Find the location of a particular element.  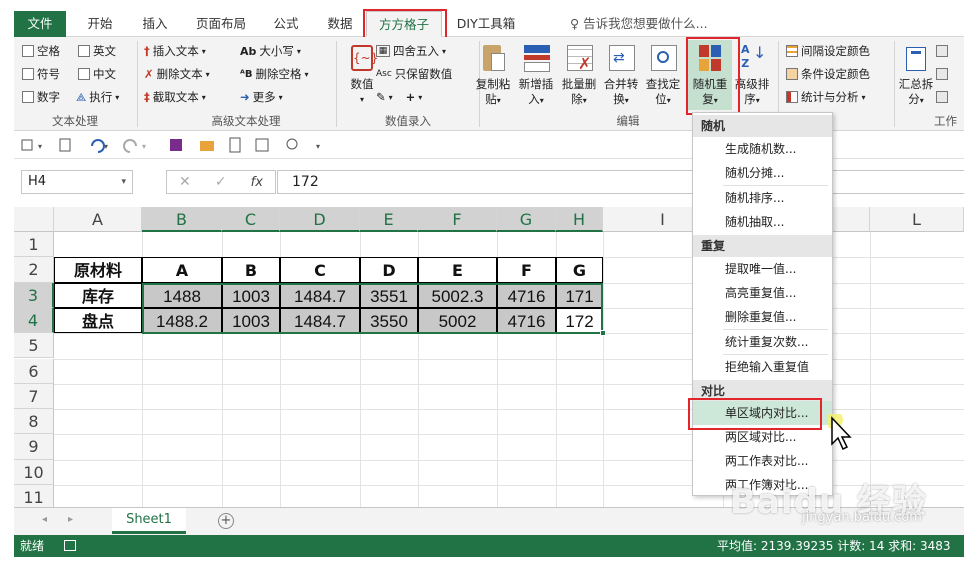

summary-split-button: 汇总拆 分▾ is located at coordinates (916, 75).